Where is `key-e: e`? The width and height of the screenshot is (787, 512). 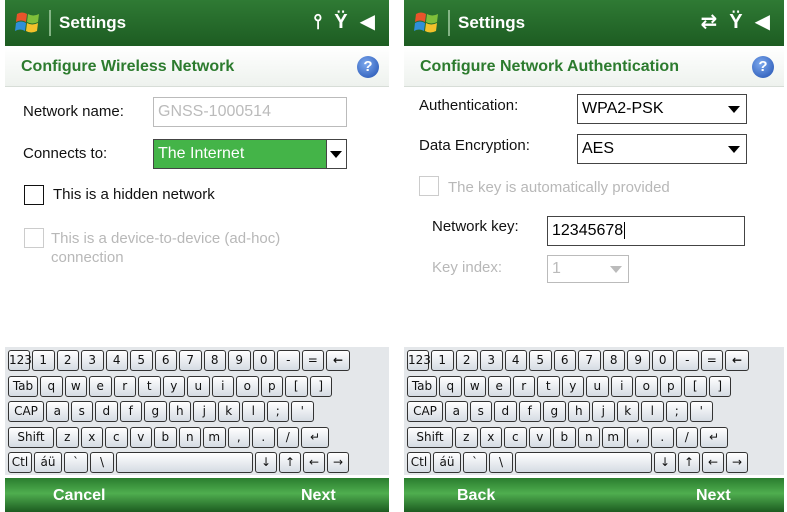 key-e: e is located at coordinates (499, 386).